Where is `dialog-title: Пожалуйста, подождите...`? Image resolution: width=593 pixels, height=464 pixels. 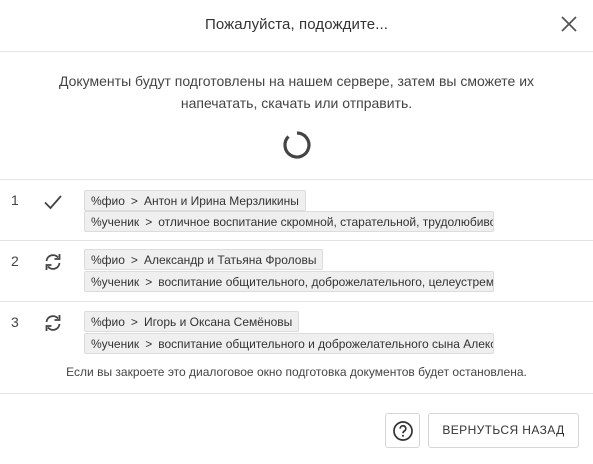 dialog-title: Пожалуйста, подождите... is located at coordinates (296, 24).